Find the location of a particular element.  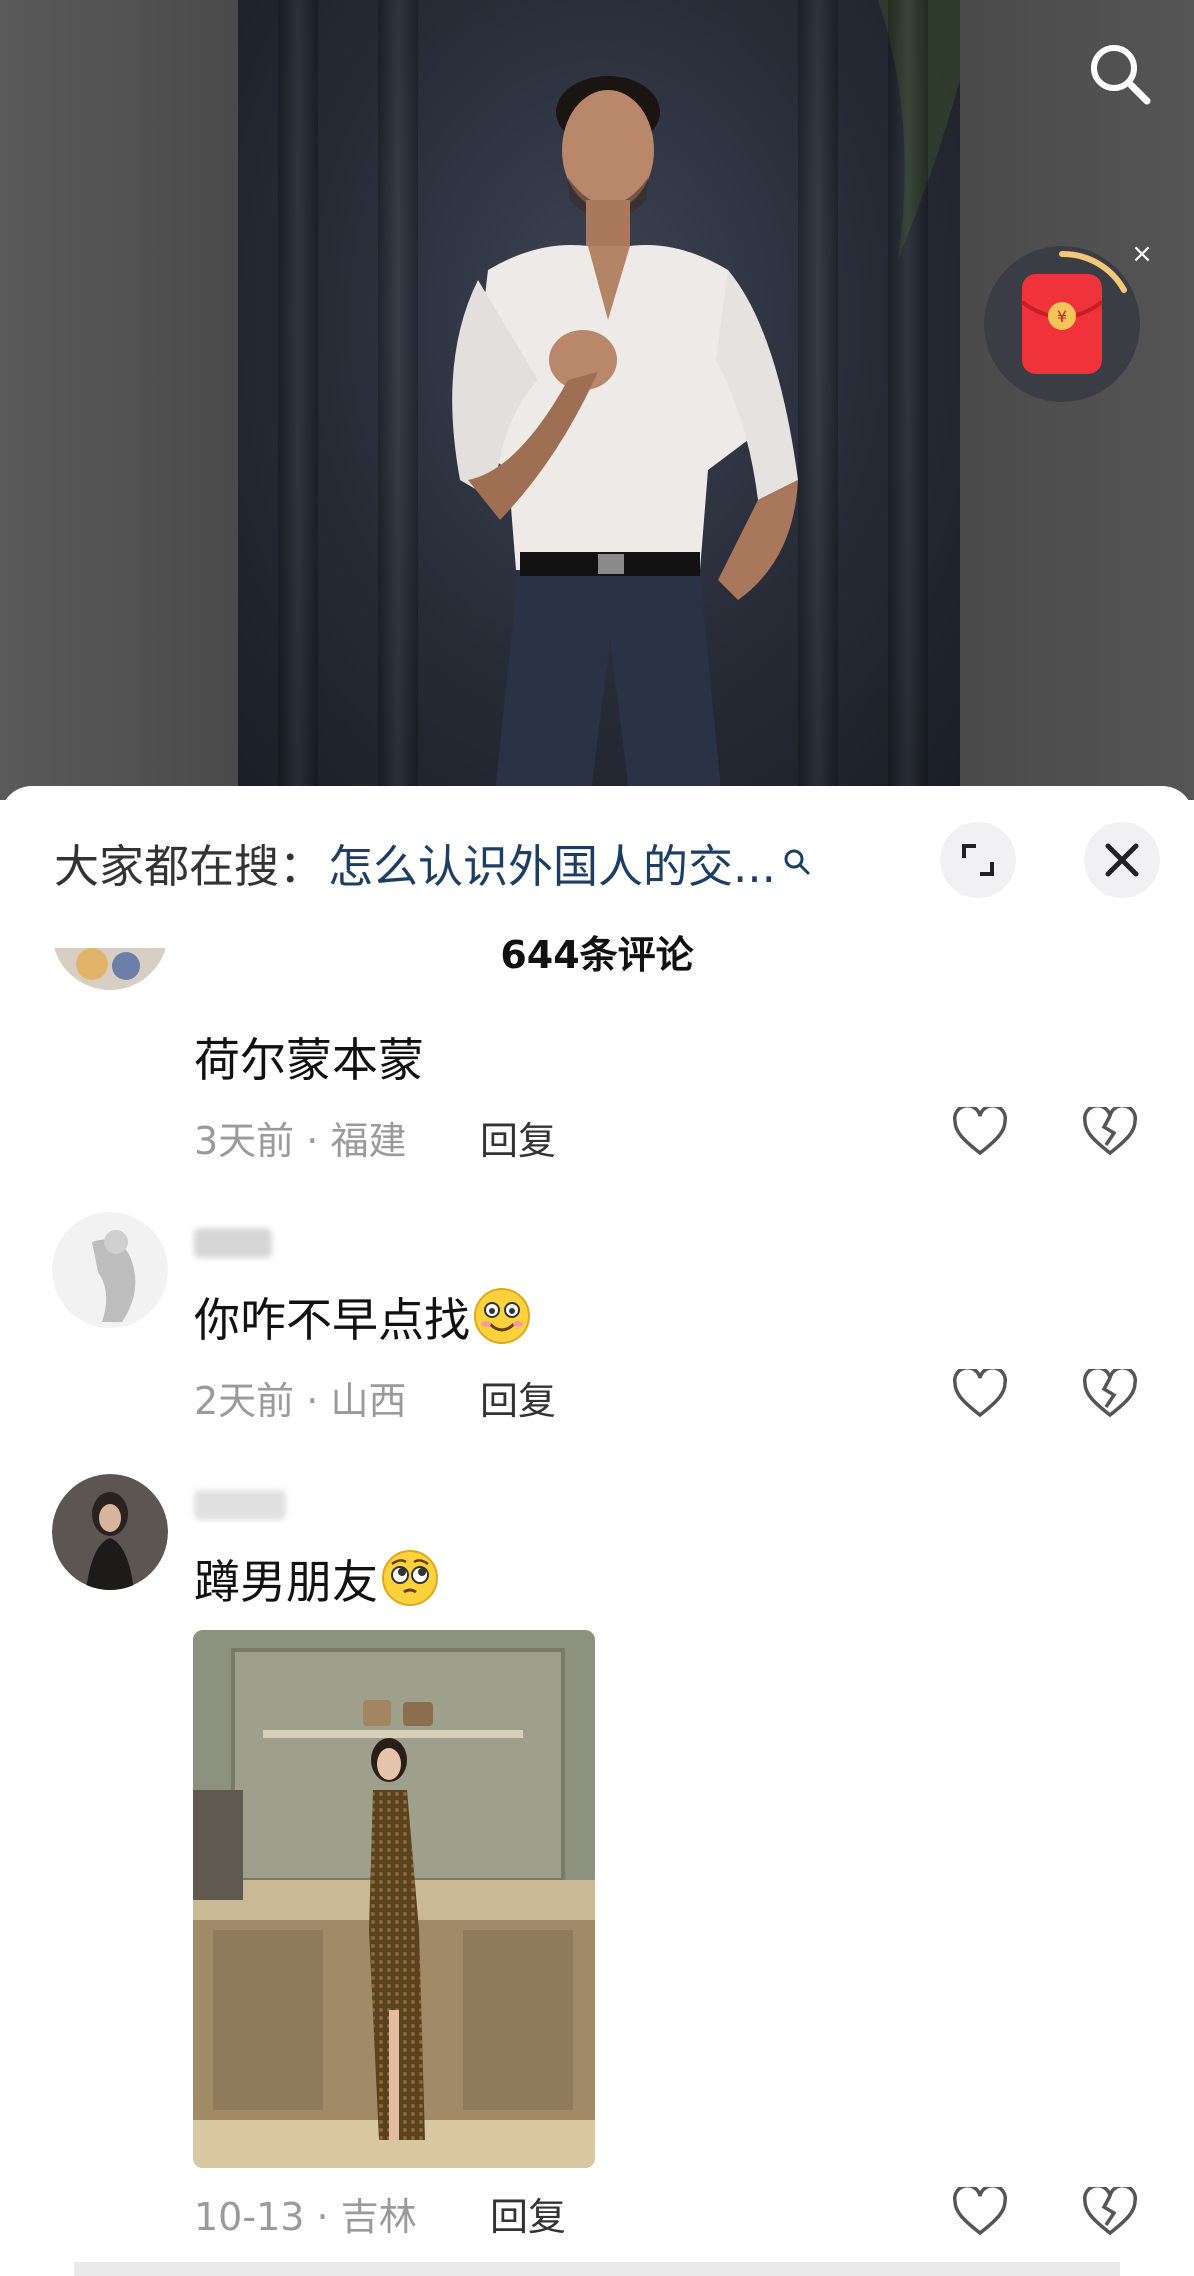

comment-time: 10-13 is located at coordinates (249, 2217).